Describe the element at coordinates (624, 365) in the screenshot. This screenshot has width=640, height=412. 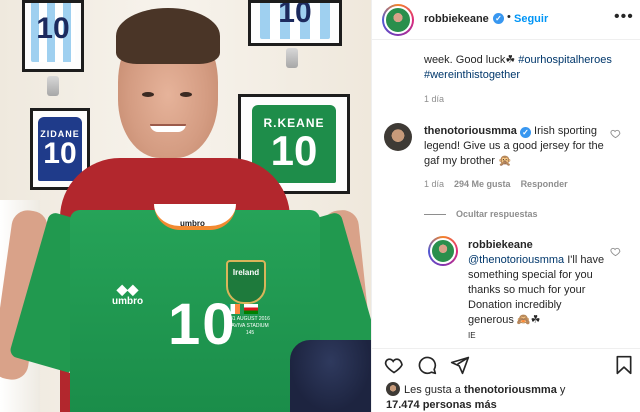
I see `bookmark-icon` at that location.